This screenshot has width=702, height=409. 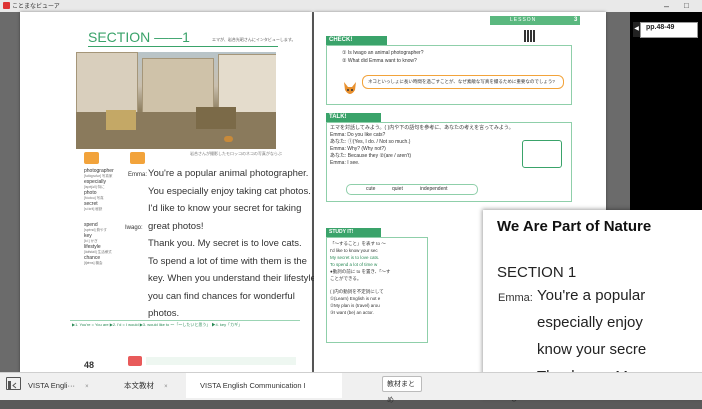 I want to click on tab-vista-english: VISTA Engli··· ×, so click(x=58, y=385).